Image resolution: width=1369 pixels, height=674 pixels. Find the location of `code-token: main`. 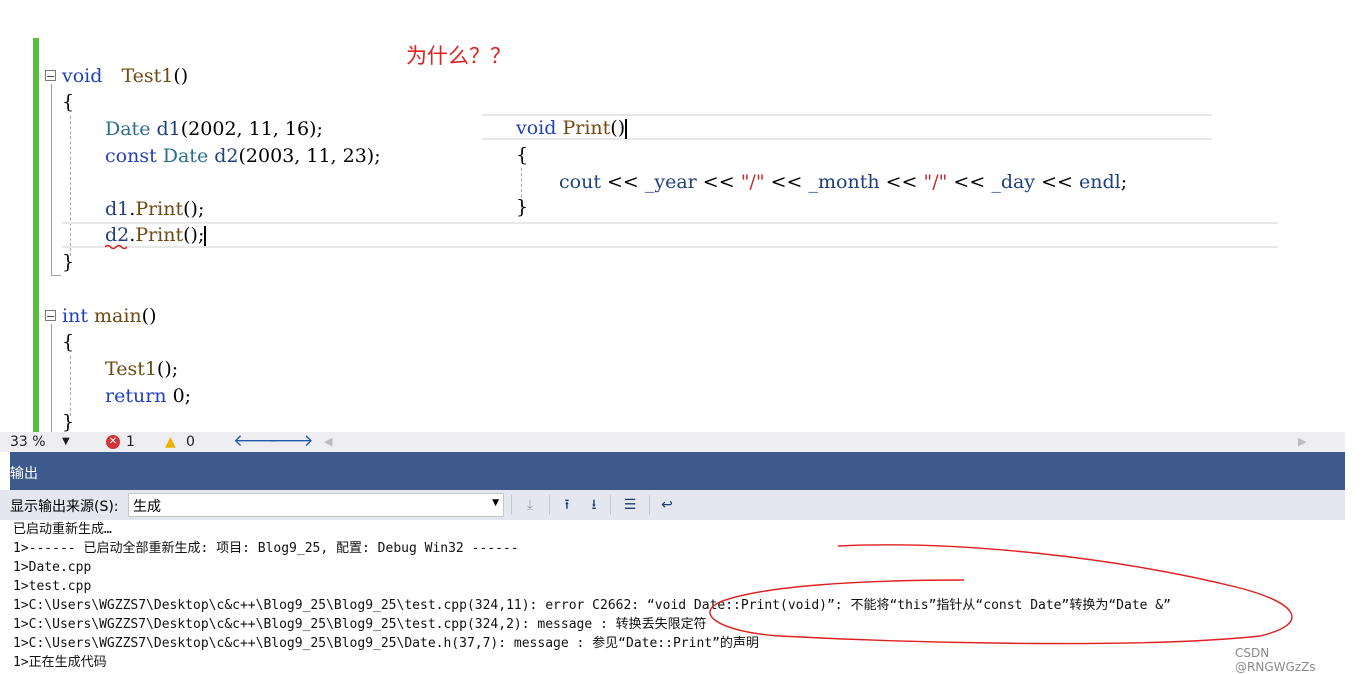

code-token: main is located at coordinates (118, 316).